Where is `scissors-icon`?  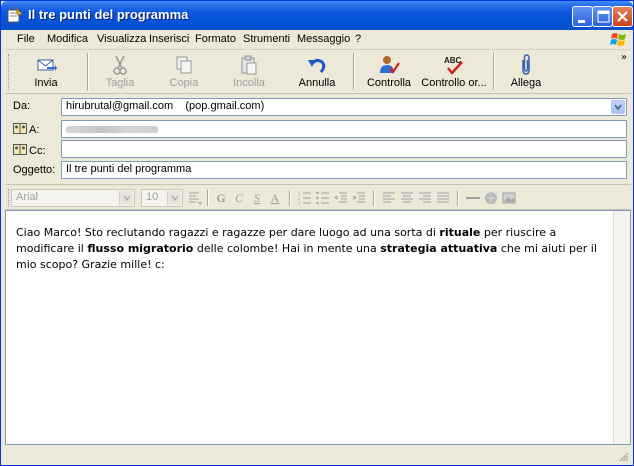
scissors-icon is located at coordinates (120, 65).